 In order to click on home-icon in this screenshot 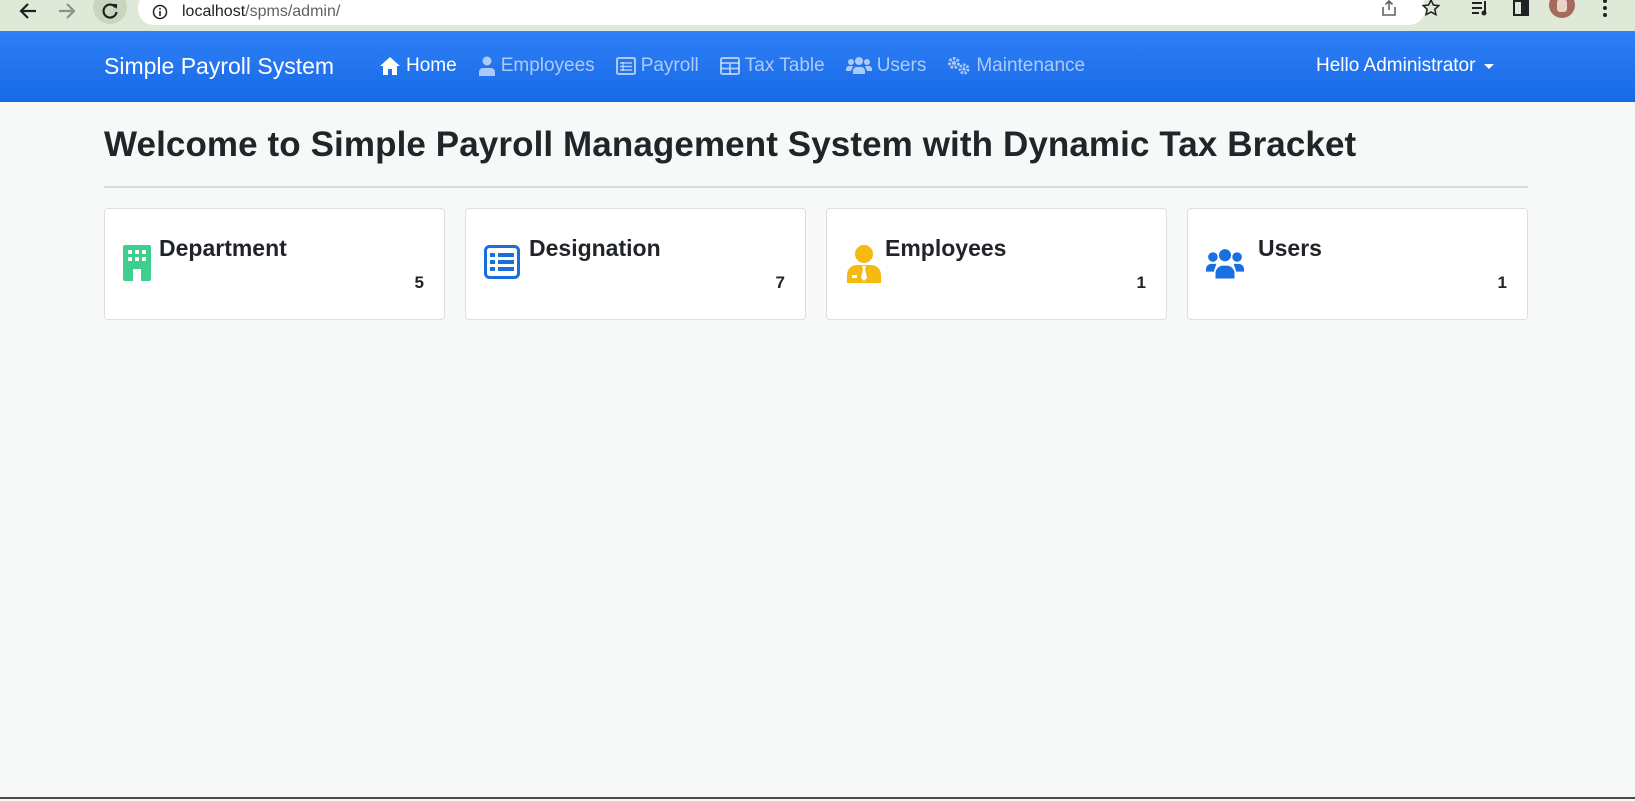, I will do `click(390, 66)`.